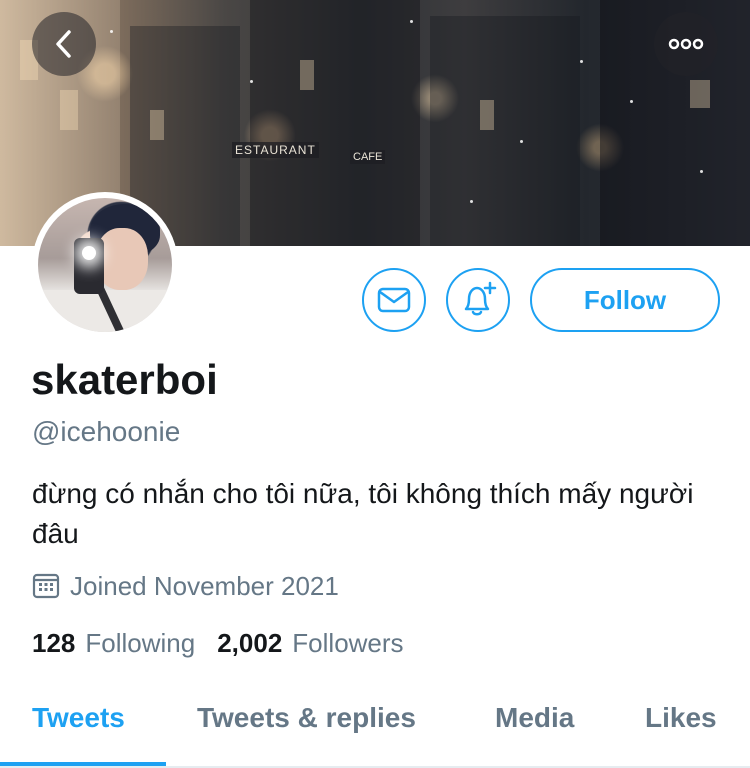 Image resolution: width=750 pixels, height=768 pixels. Describe the element at coordinates (625, 300) in the screenshot. I see `follow-button: Follow` at that location.